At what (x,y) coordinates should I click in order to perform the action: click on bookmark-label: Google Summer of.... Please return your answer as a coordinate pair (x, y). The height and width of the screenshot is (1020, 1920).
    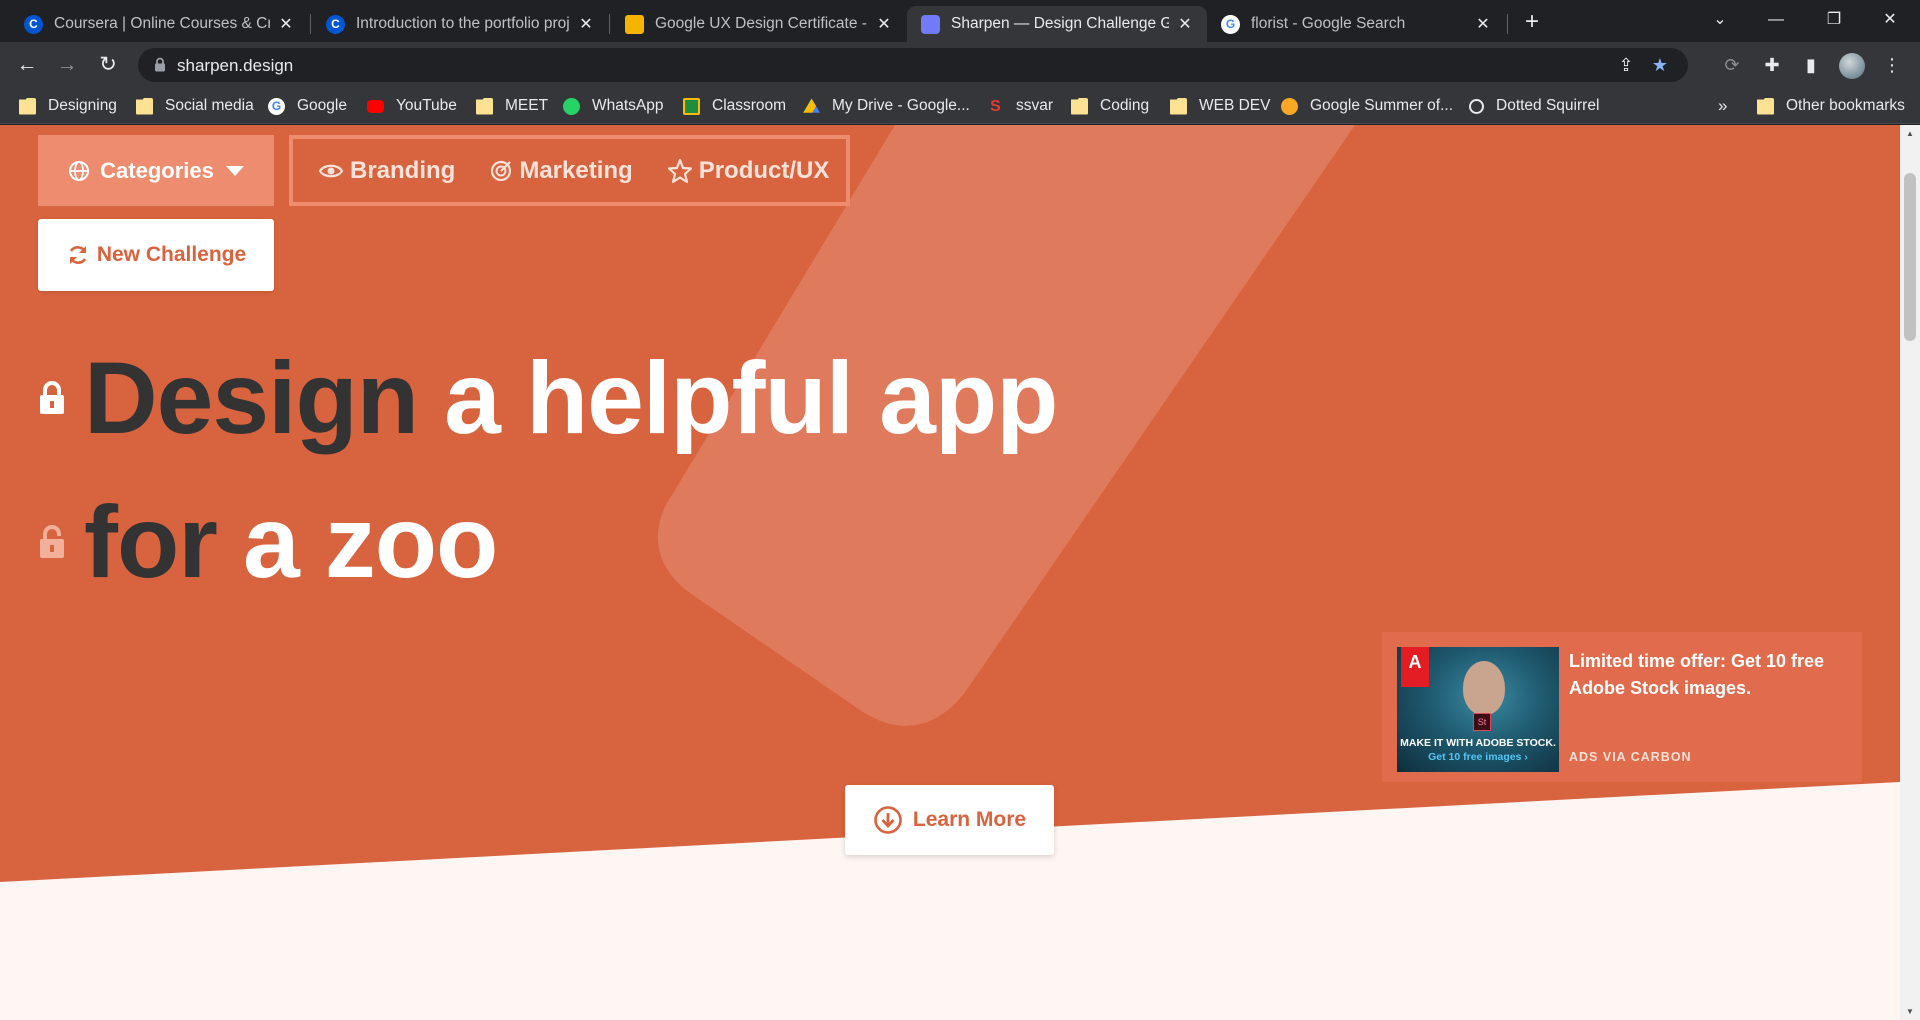
    Looking at the image, I should click on (1382, 105).